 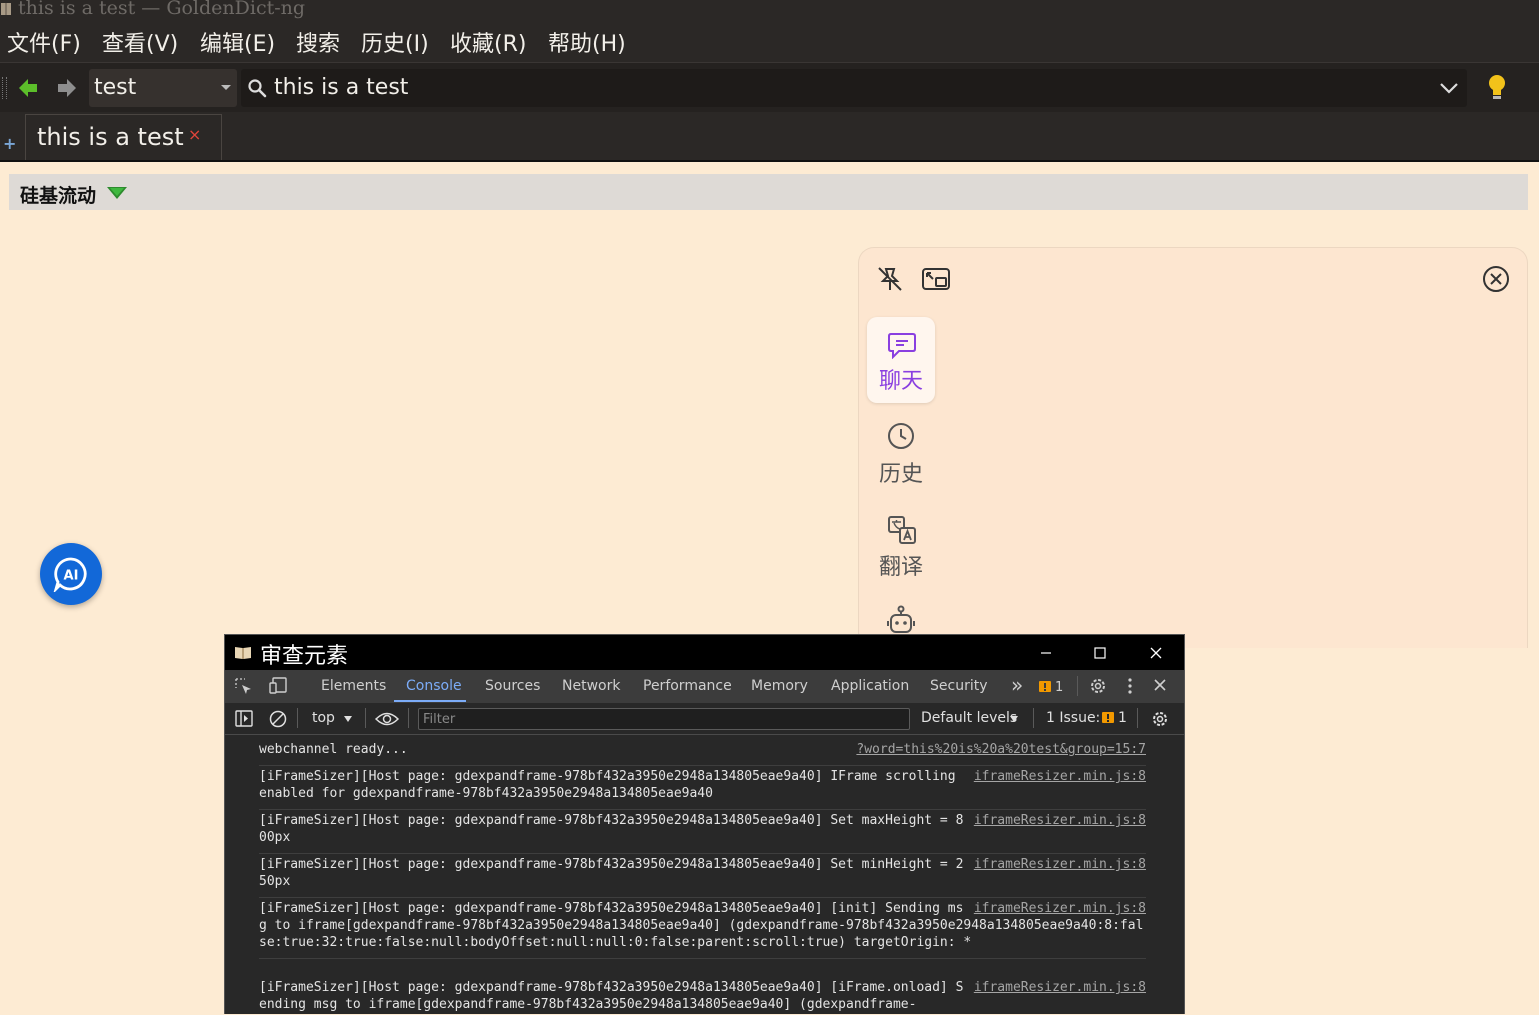 What do you see at coordinates (769, 41) in the screenshot?
I see `menu-bar: 文件(F) 查看(V) 编辑(E) 搜索 历史(I) 收藏(R) 帮助(H)` at bounding box center [769, 41].